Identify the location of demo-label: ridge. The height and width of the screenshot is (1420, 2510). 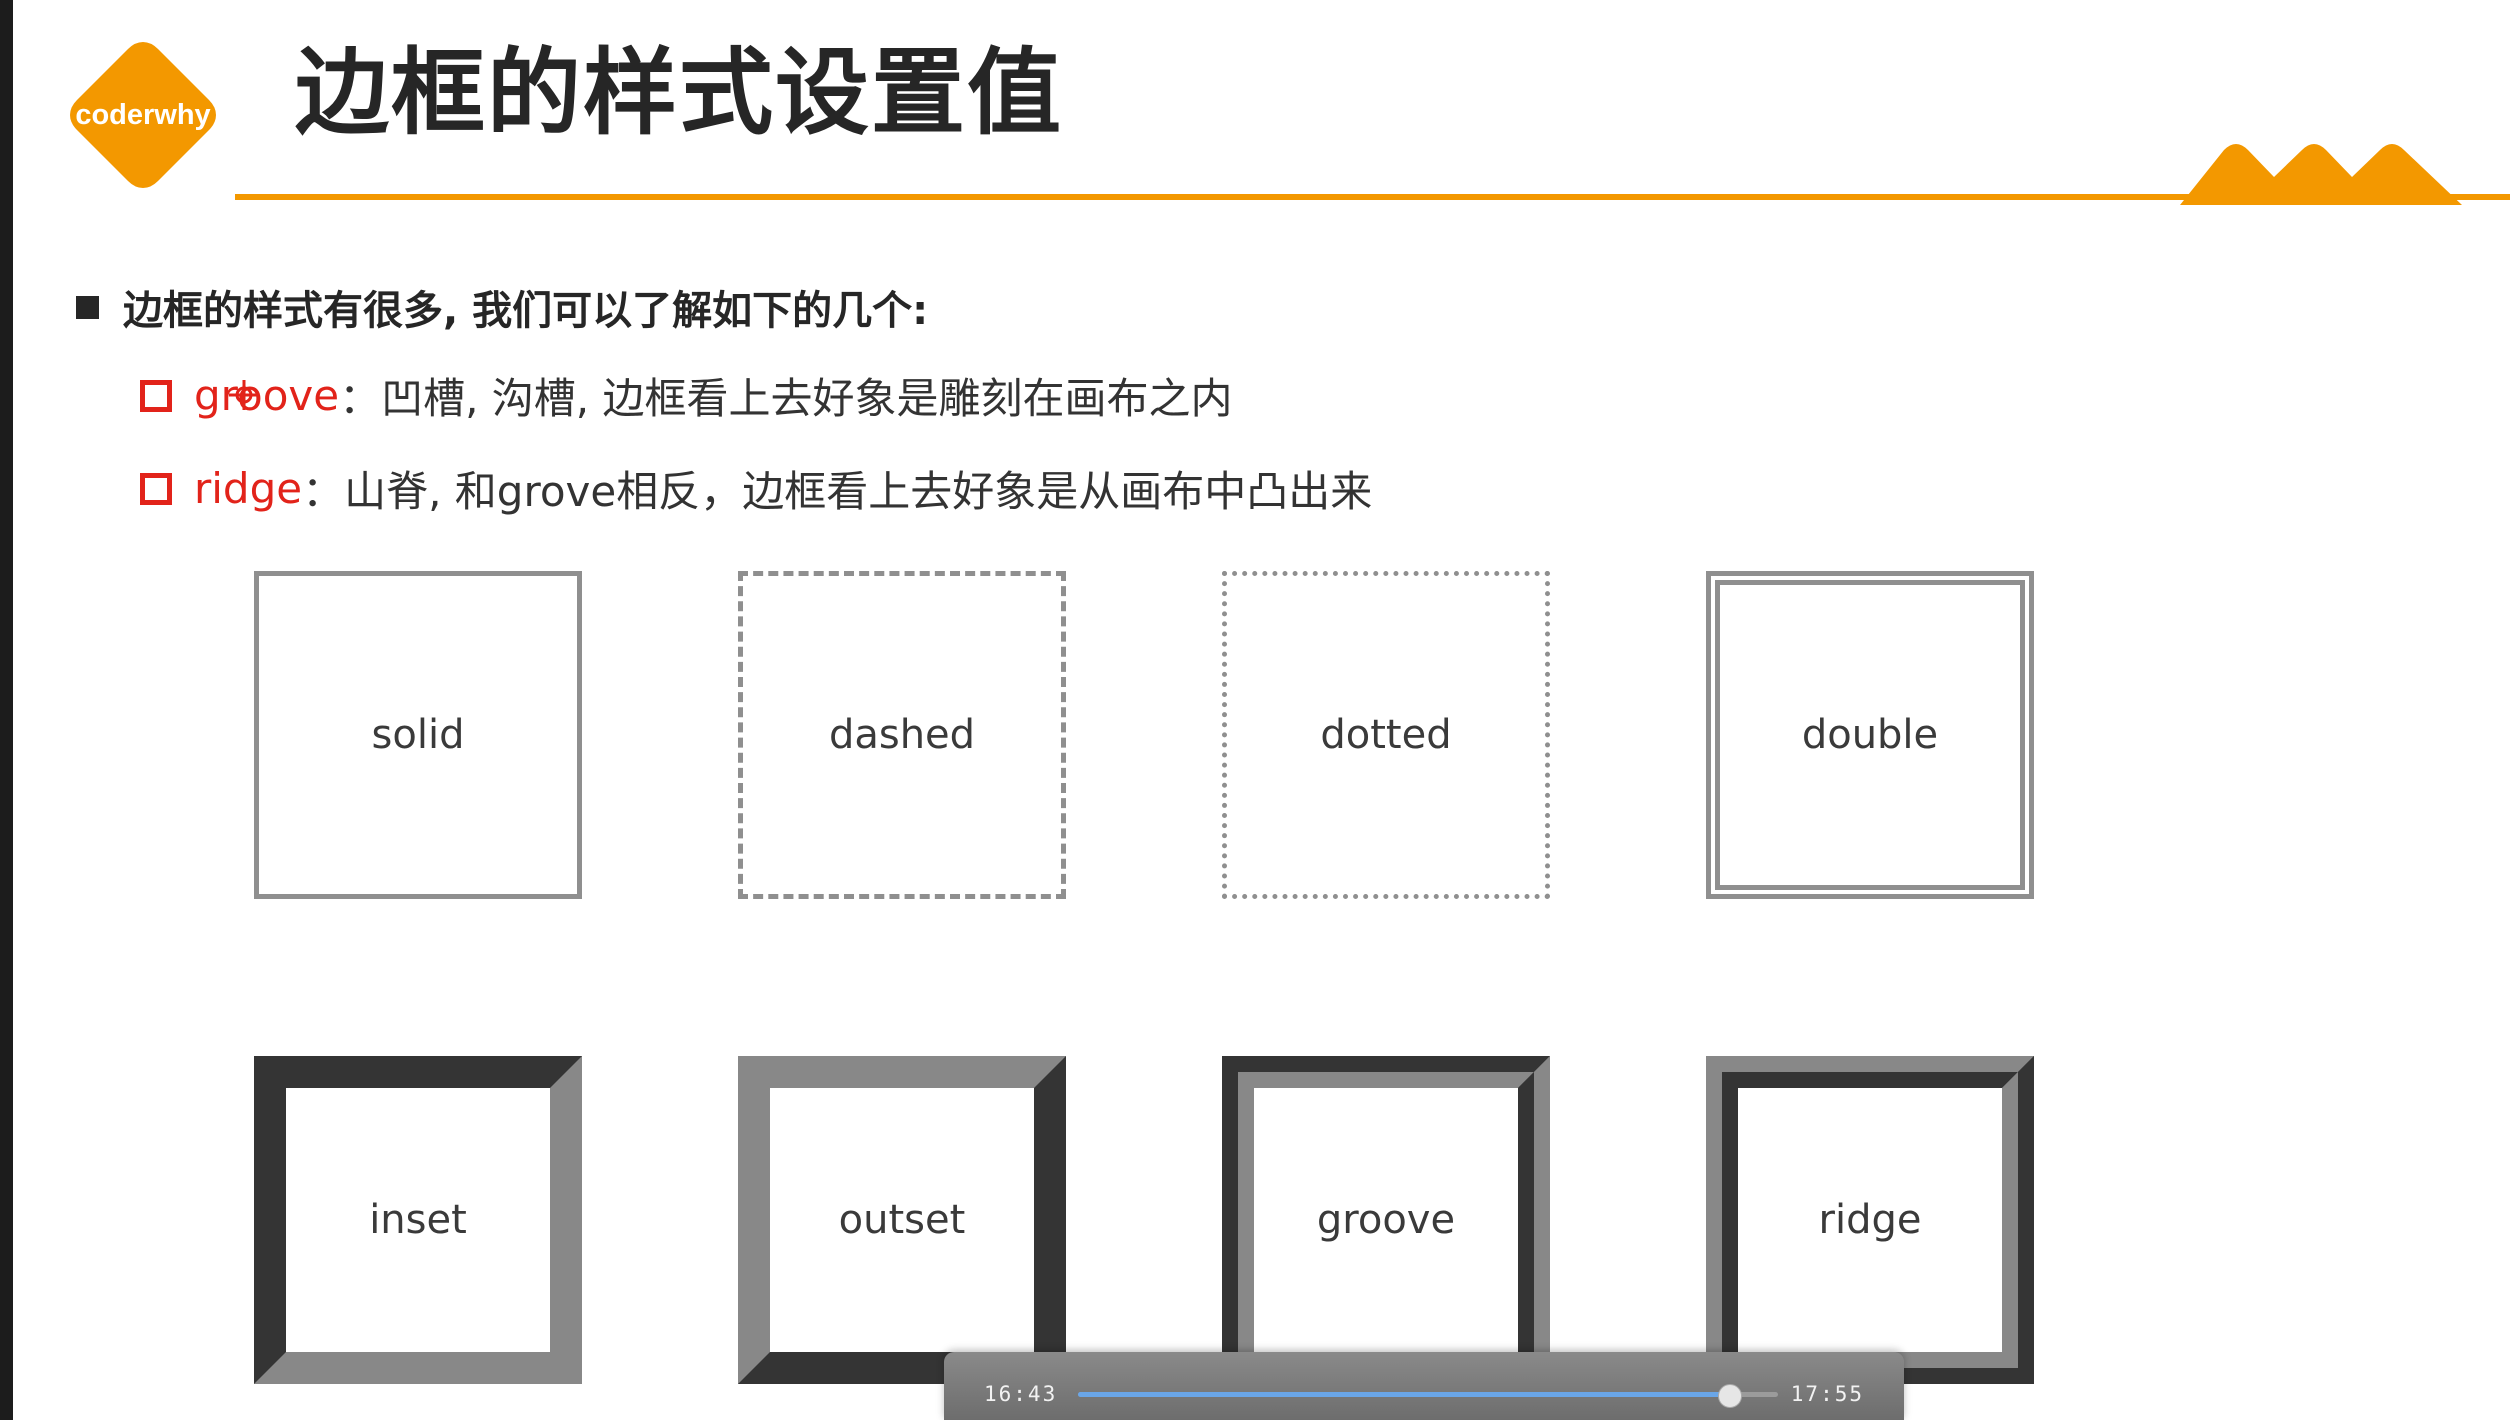
(1870, 1220).